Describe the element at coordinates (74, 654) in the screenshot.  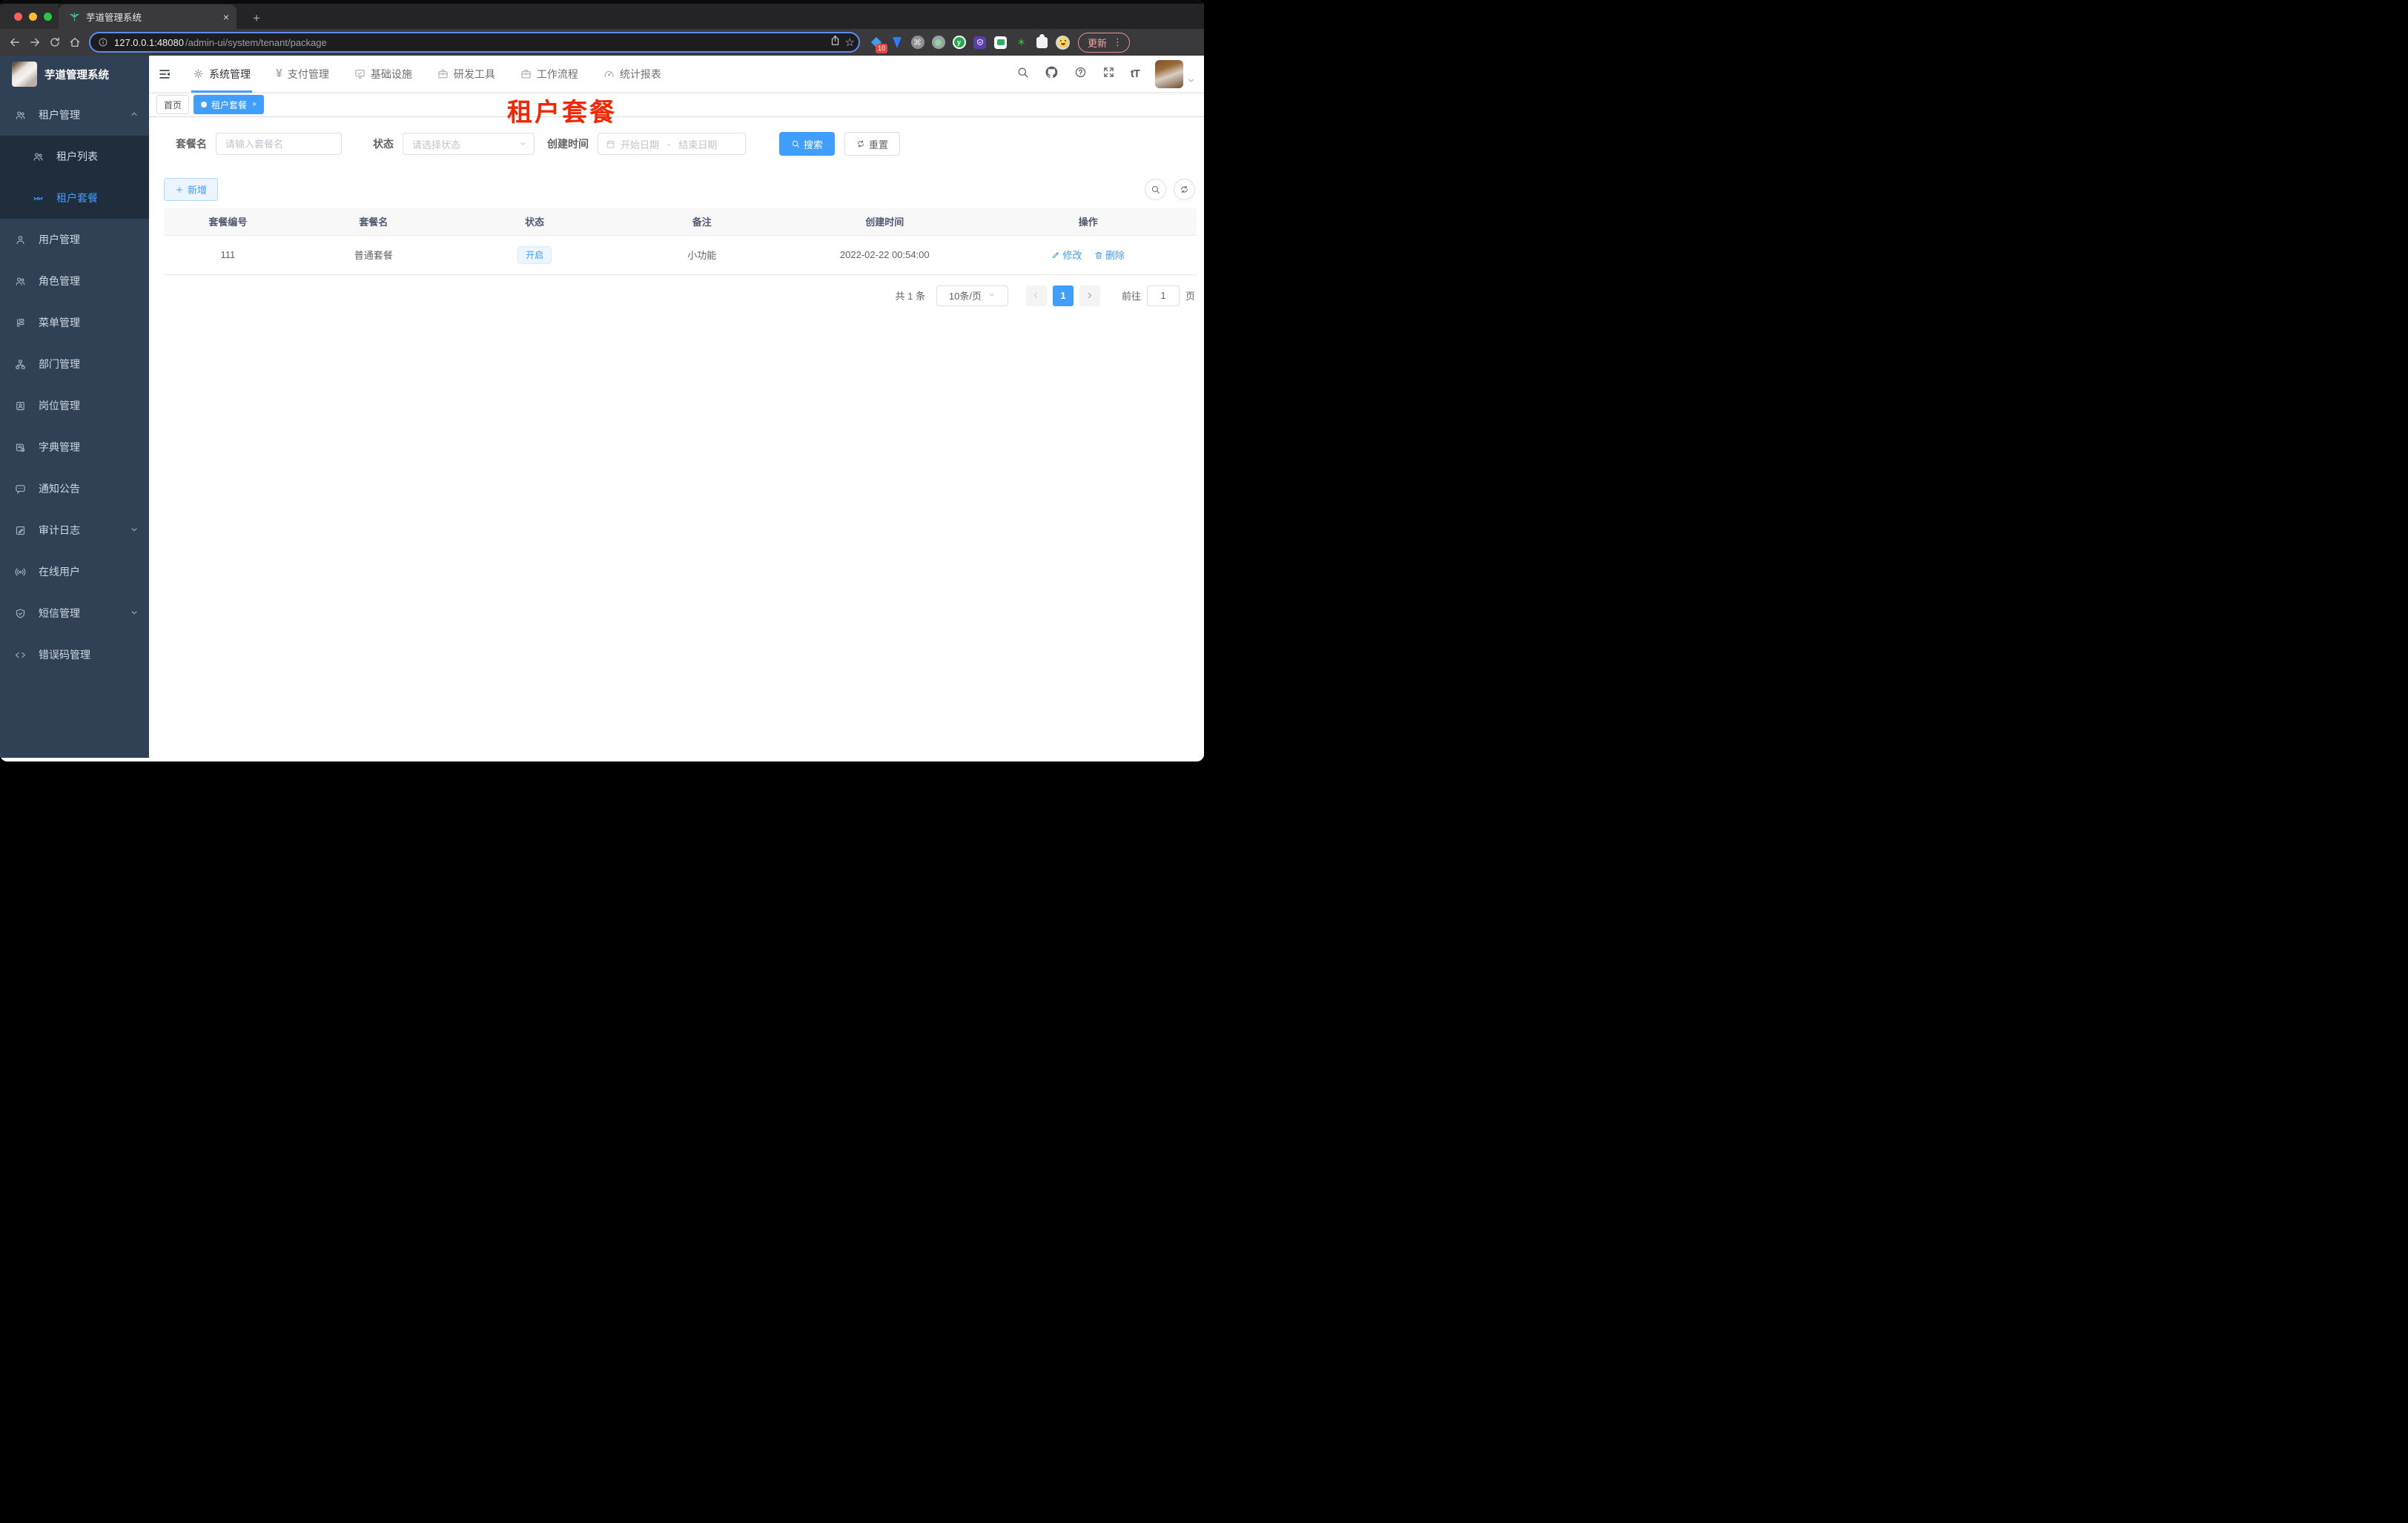
I see `sidebar-item-error-code: 错误码管理` at that location.